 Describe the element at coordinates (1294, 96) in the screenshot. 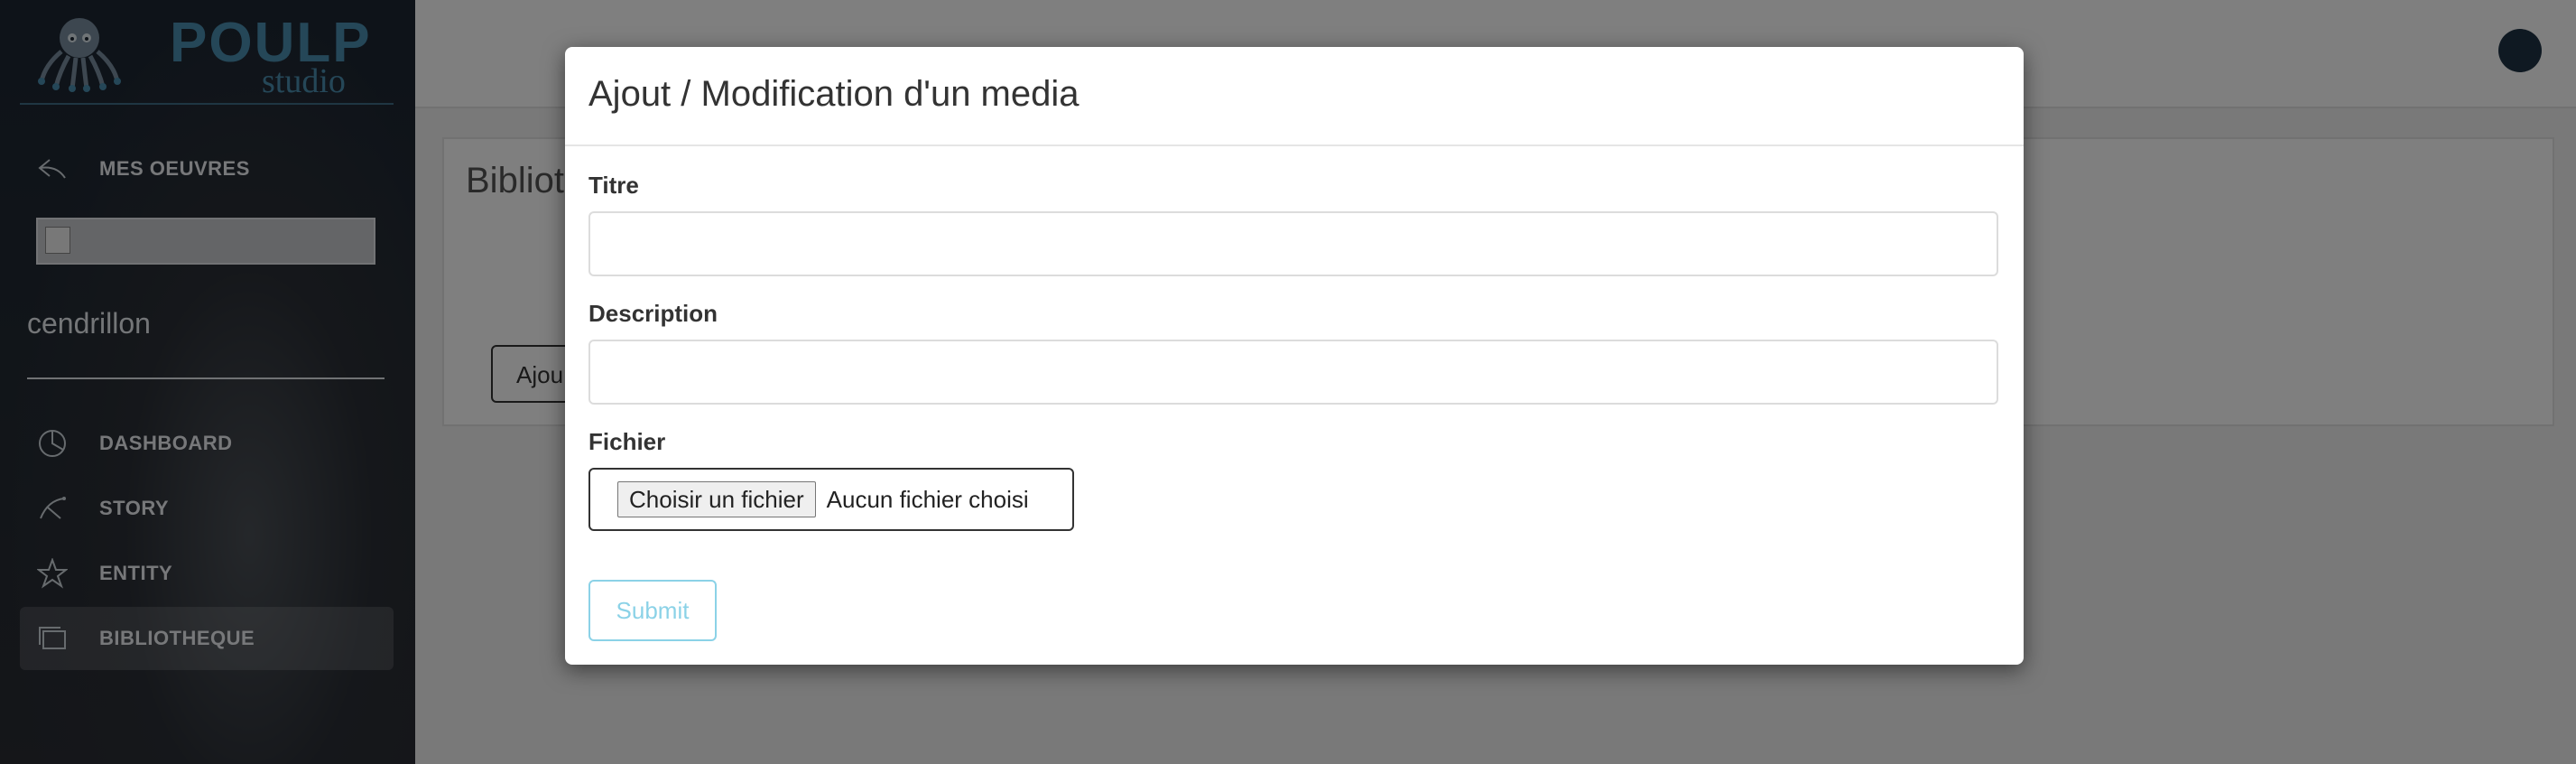

I see `modal-header: Ajout / Modification d'un media` at that location.